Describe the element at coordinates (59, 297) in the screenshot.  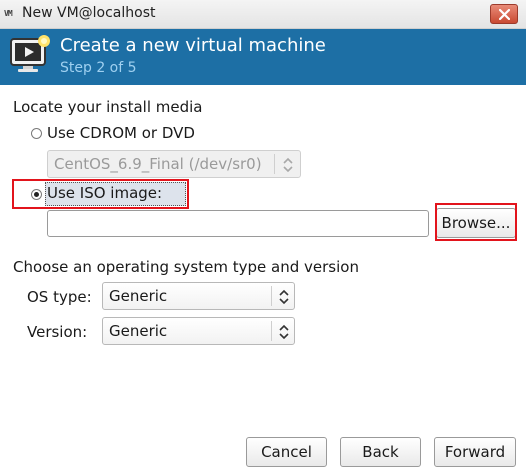
I see `os-type-label: OS type:` at that location.